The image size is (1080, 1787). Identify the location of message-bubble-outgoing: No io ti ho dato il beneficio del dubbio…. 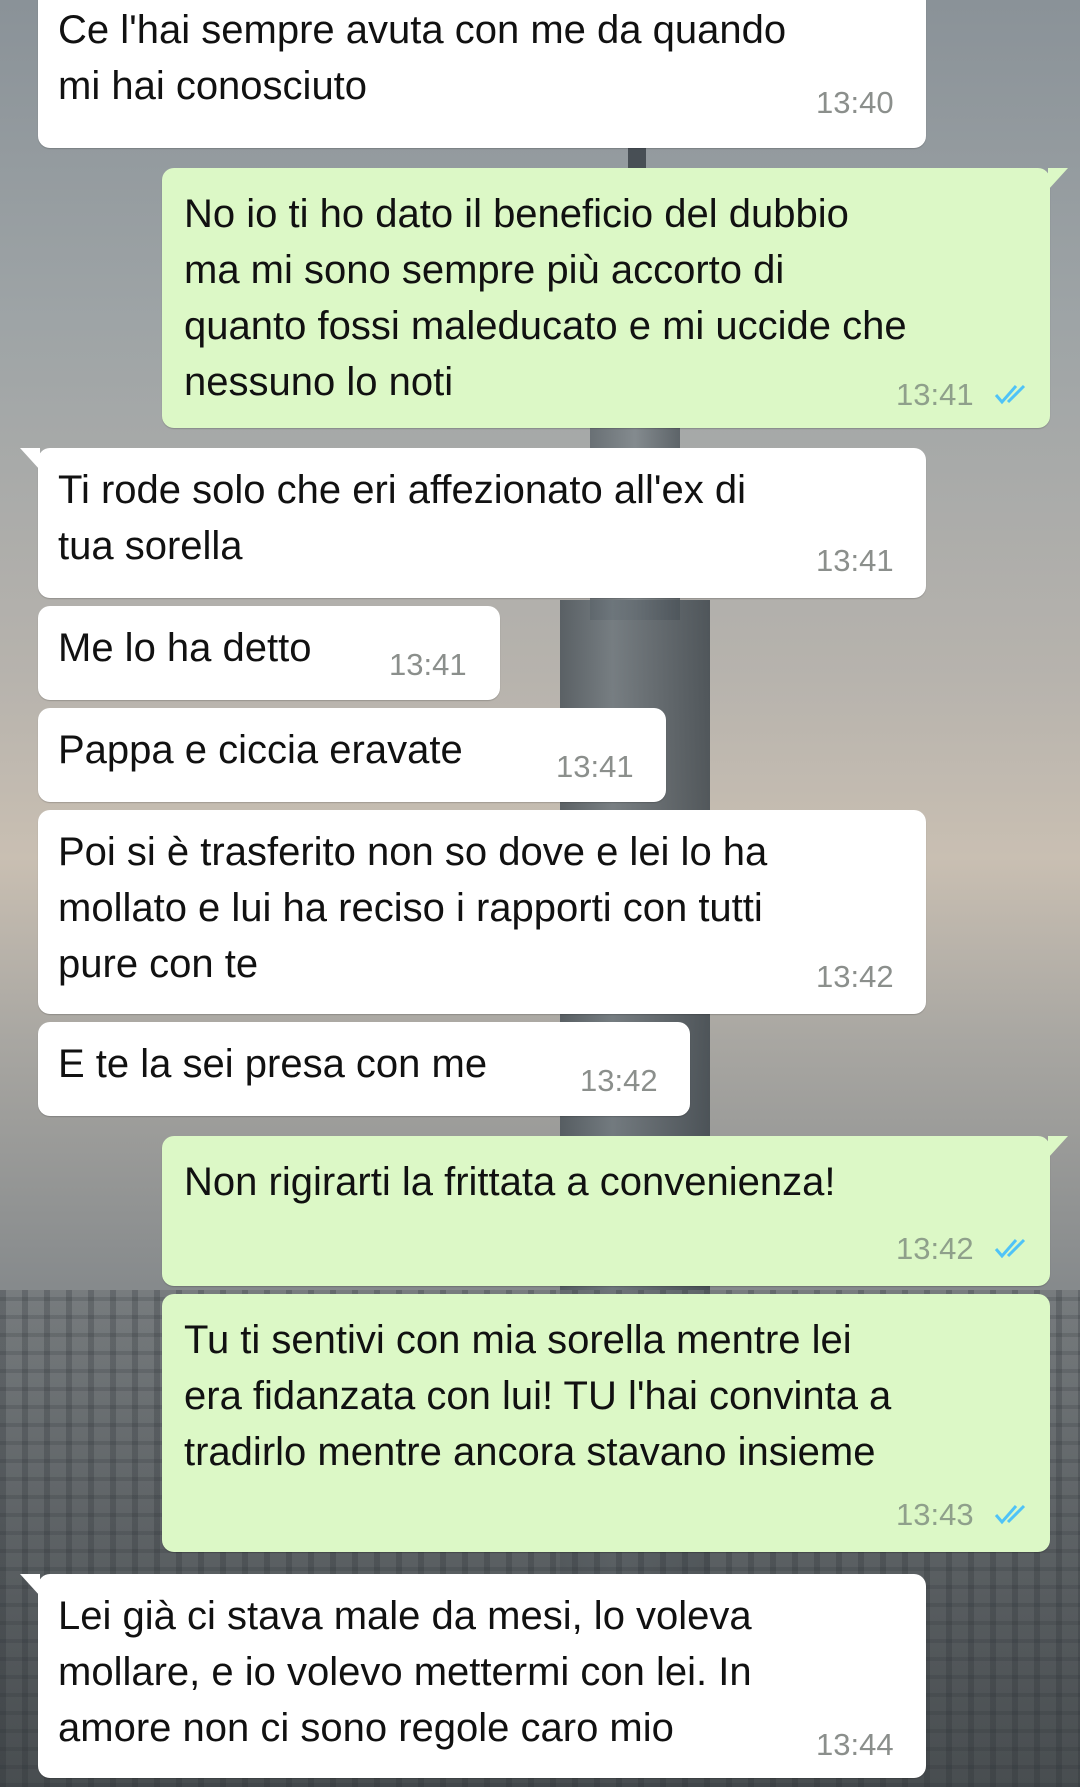
(615, 298).